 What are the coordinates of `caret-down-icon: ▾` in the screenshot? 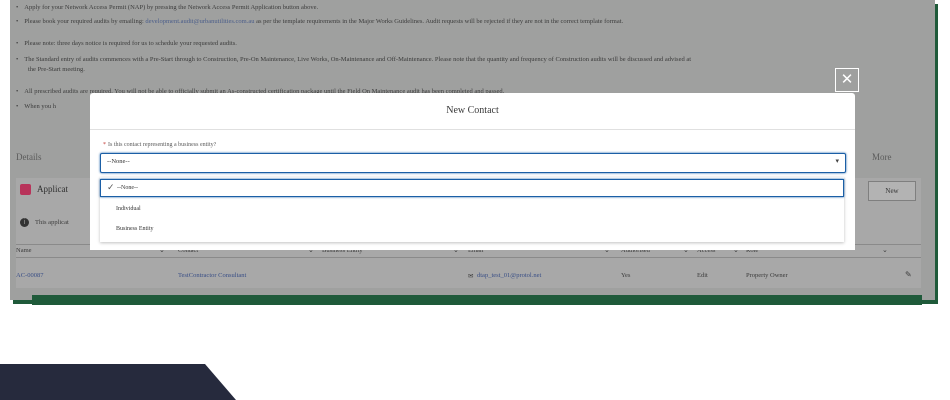 It's located at (837, 161).